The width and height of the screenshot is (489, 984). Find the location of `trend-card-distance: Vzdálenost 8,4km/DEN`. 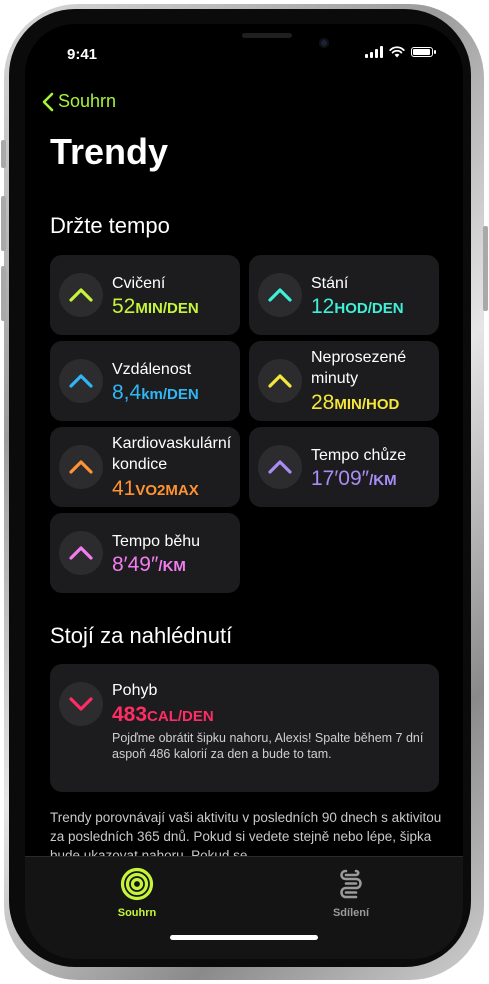

trend-card-distance: Vzdálenost 8,4km/DEN is located at coordinates (145, 381).